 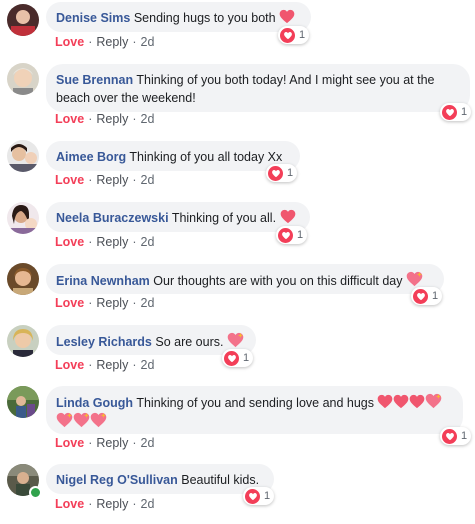 I want to click on comment-text: Beautiful kids., so click(x=220, y=480).